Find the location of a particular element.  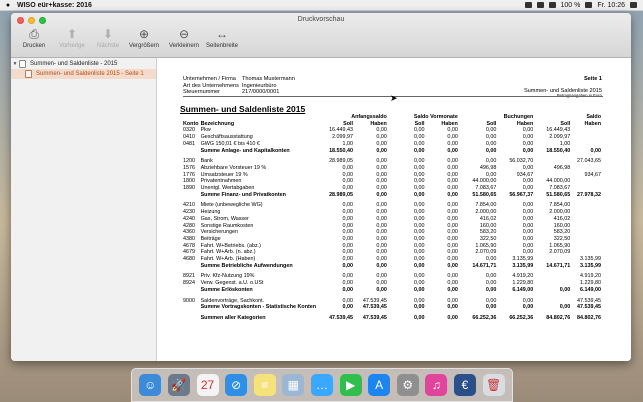

amount-cell: 3.135,99 is located at coordinates (590, 265).